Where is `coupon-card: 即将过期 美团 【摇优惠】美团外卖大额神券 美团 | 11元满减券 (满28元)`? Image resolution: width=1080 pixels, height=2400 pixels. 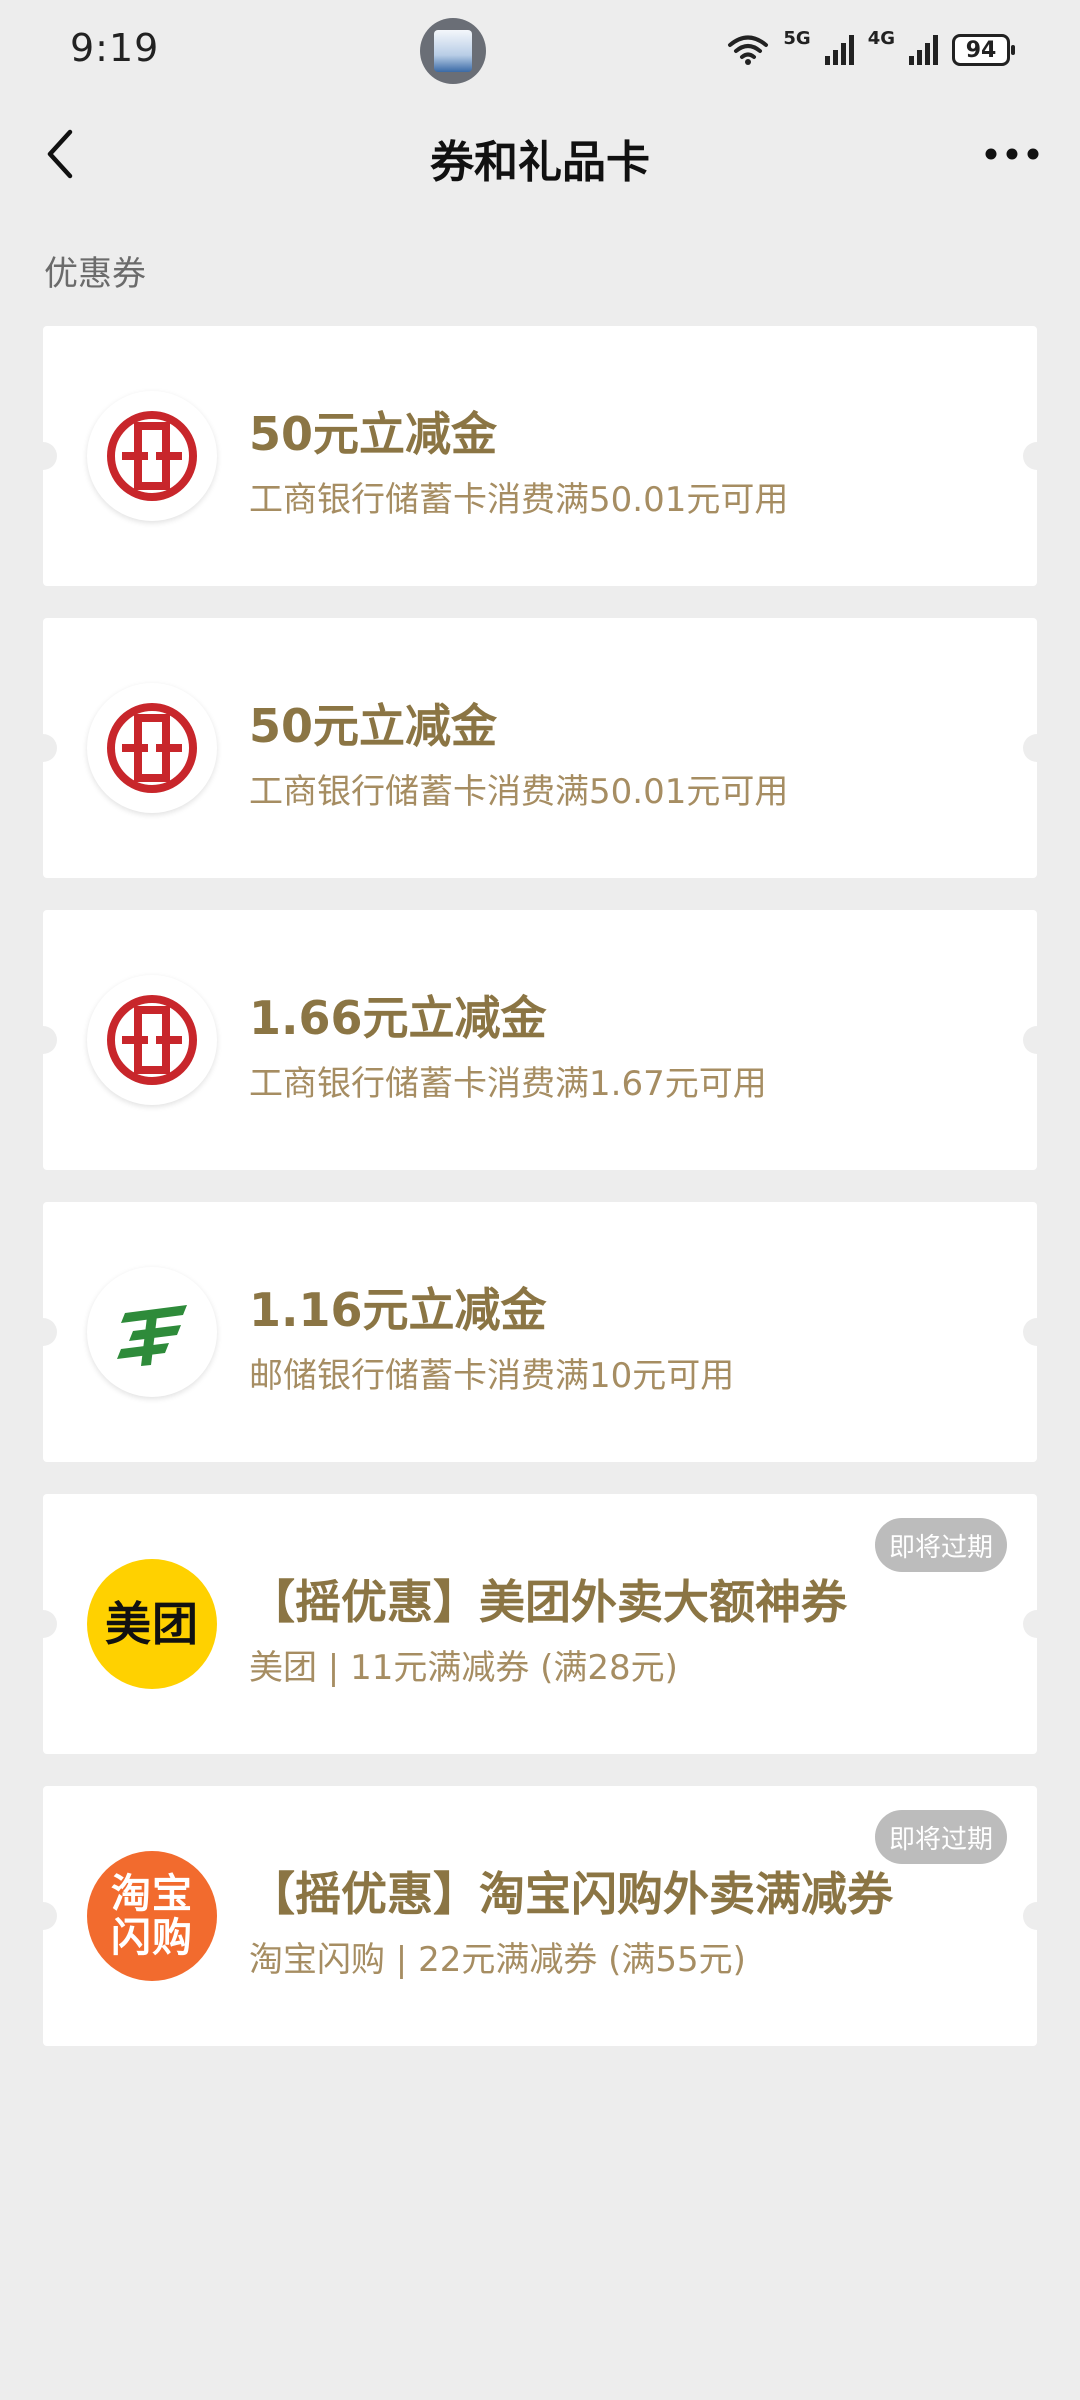
coupon-card: 即将过期 美团 【摇优惠】美团外卖大额神券 美团 | 11元满减券 (满28元) is located at coordinates (540, 1624).